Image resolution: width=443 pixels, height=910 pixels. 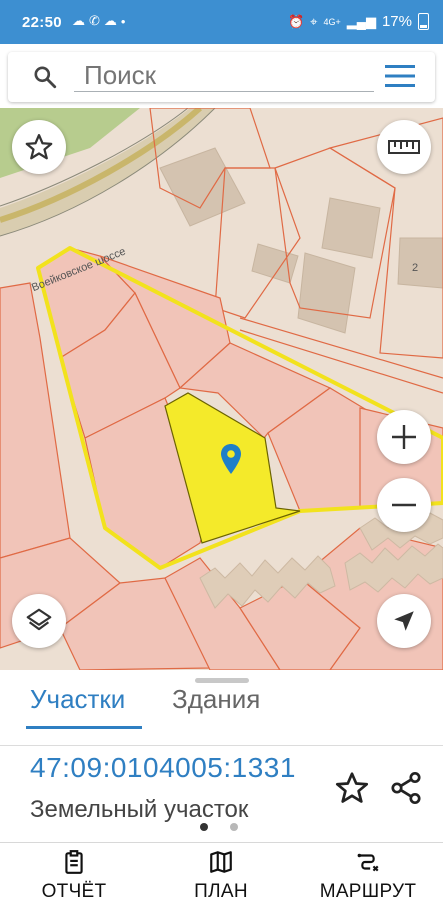 I want to click on tabs-divider, so click(x=221, y=745).